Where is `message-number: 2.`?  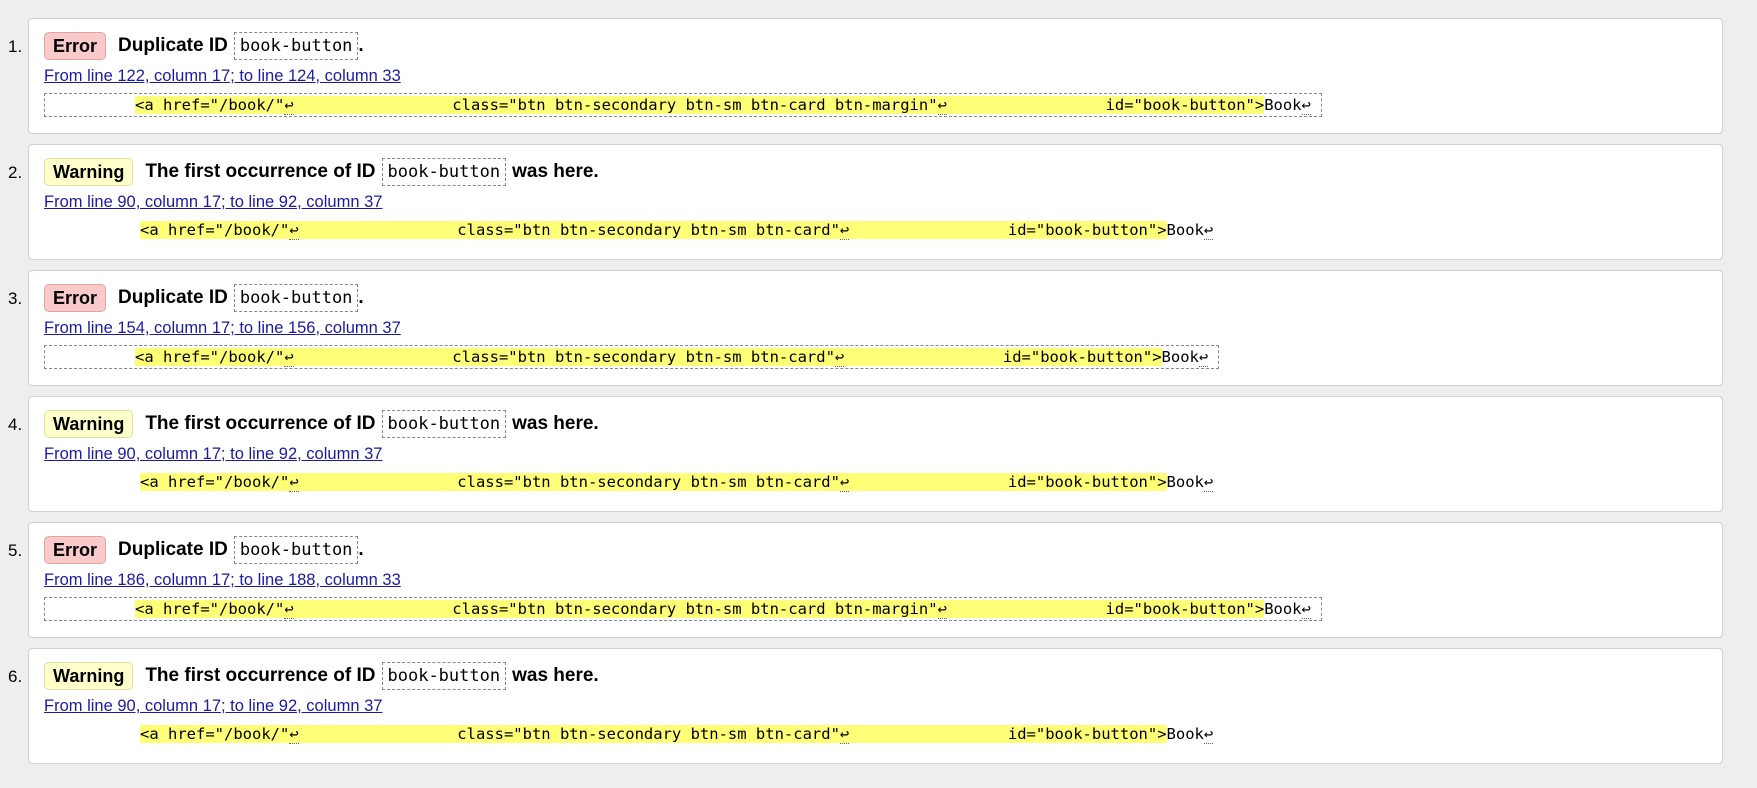
message-number: 2. is located at coordinates (15, 172).